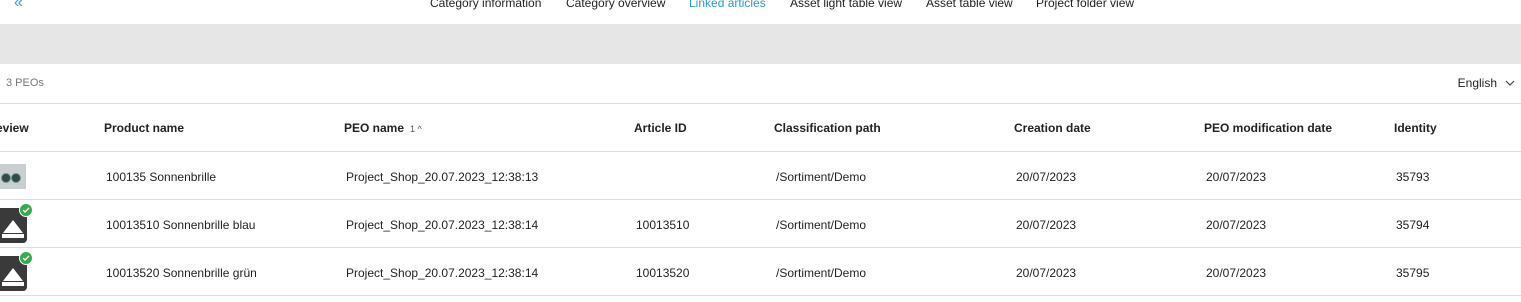  I want to click on column-header-creation-date: Creation date, so click(1052, 128).